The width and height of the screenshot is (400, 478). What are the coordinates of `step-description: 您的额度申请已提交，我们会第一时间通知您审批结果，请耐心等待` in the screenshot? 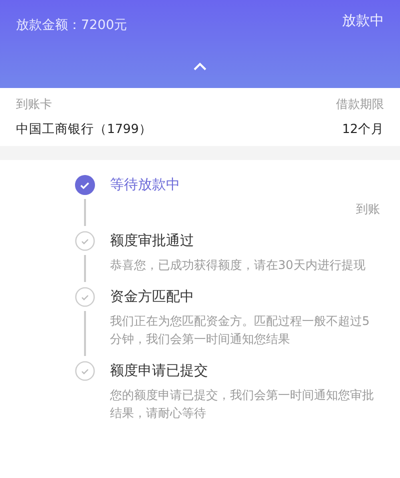 It's located at (242, 404).